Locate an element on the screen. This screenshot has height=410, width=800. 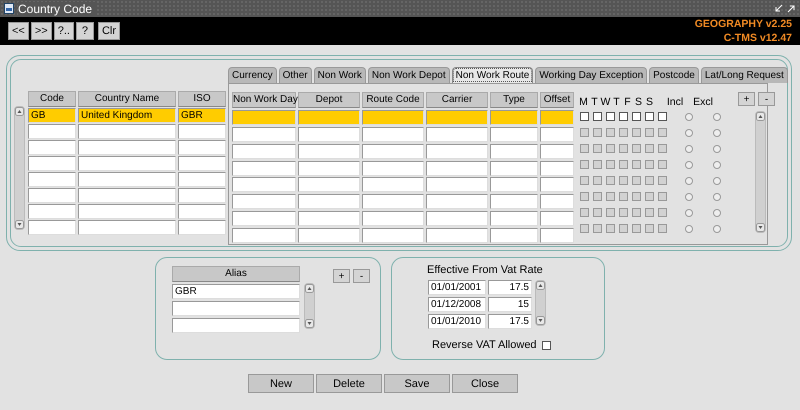
tab: Lat/Long Request is located at coordinates (744, 75).